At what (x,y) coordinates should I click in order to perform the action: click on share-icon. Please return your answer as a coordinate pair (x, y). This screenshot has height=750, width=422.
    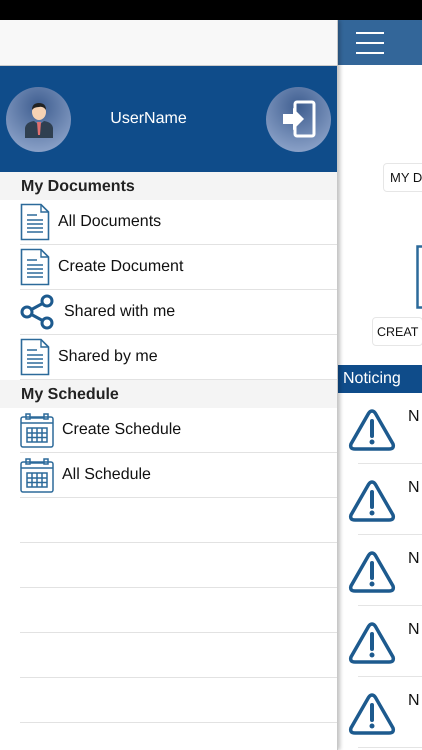
    Looking at the image, I should click on (38, 312).